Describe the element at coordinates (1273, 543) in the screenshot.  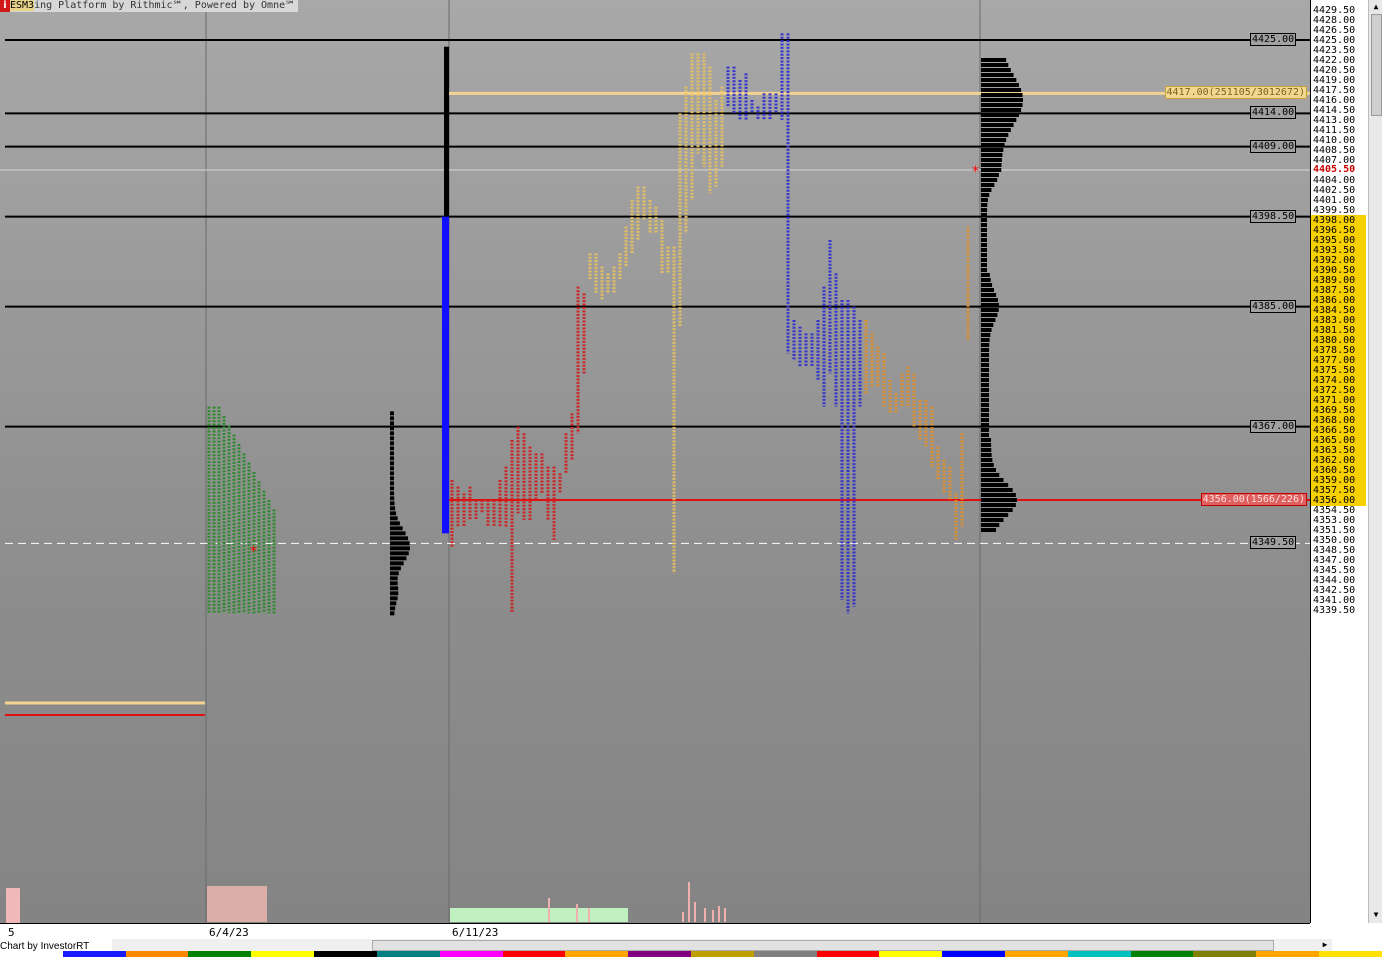
I see `level-label: 4349.50` at that location.